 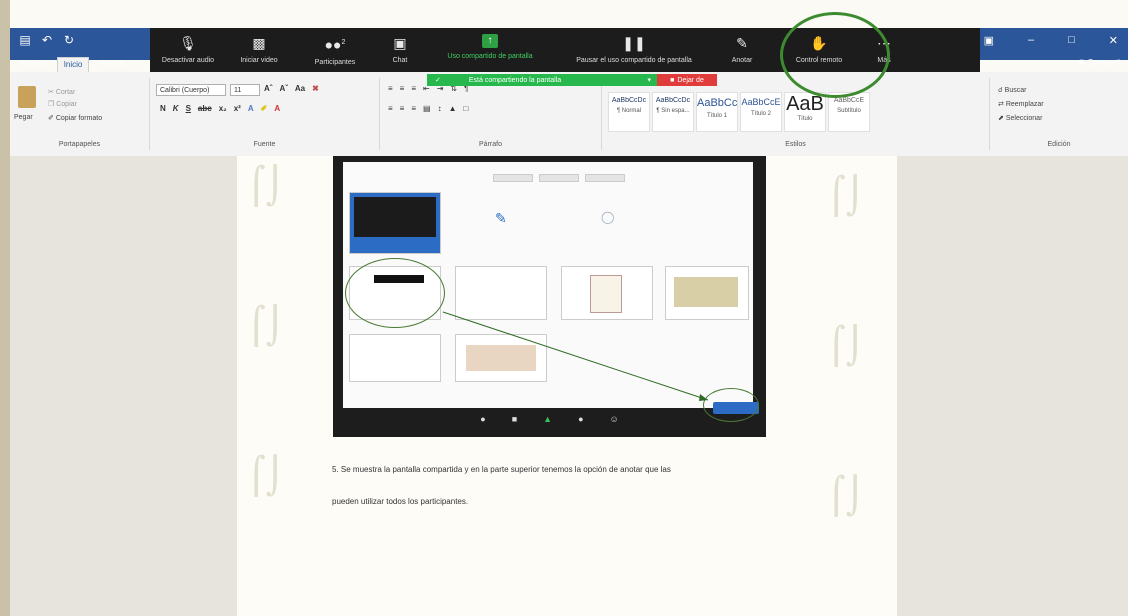 I want to click on grow-font-icon: Aˆ, so click(x=268, y=88).